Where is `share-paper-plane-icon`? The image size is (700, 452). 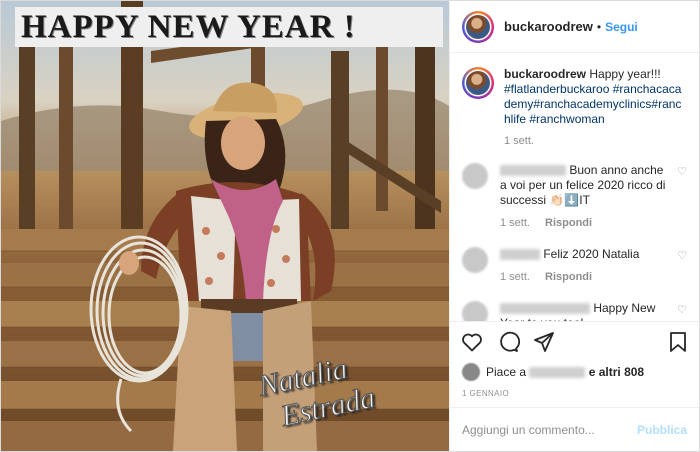 share-paper-plane-icon is located at coordinates (544, 342).